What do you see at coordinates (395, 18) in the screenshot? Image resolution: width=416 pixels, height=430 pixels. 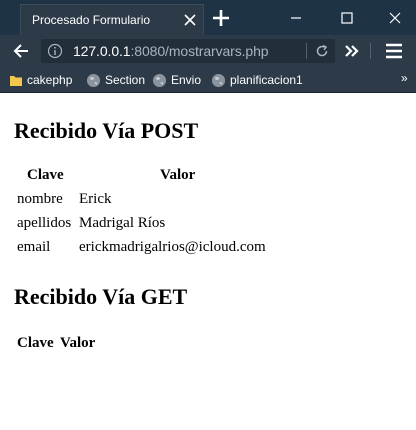 I see `close-window-icon` at bounding box center [395, 18].